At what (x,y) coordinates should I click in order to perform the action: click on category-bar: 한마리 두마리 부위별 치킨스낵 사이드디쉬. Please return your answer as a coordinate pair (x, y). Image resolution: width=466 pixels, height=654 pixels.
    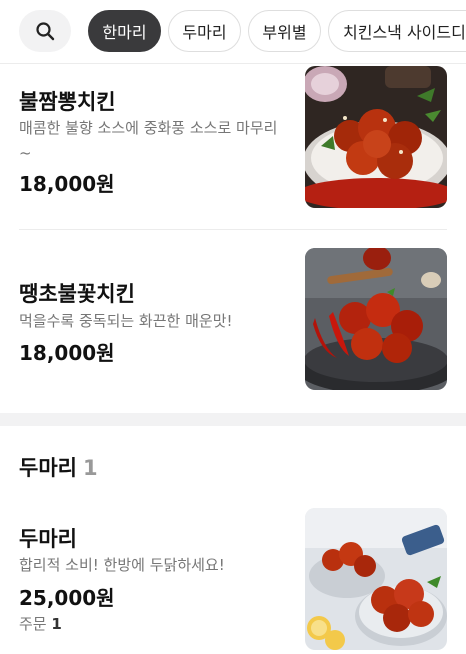
    Looking at the image, I should click on (233, 32).